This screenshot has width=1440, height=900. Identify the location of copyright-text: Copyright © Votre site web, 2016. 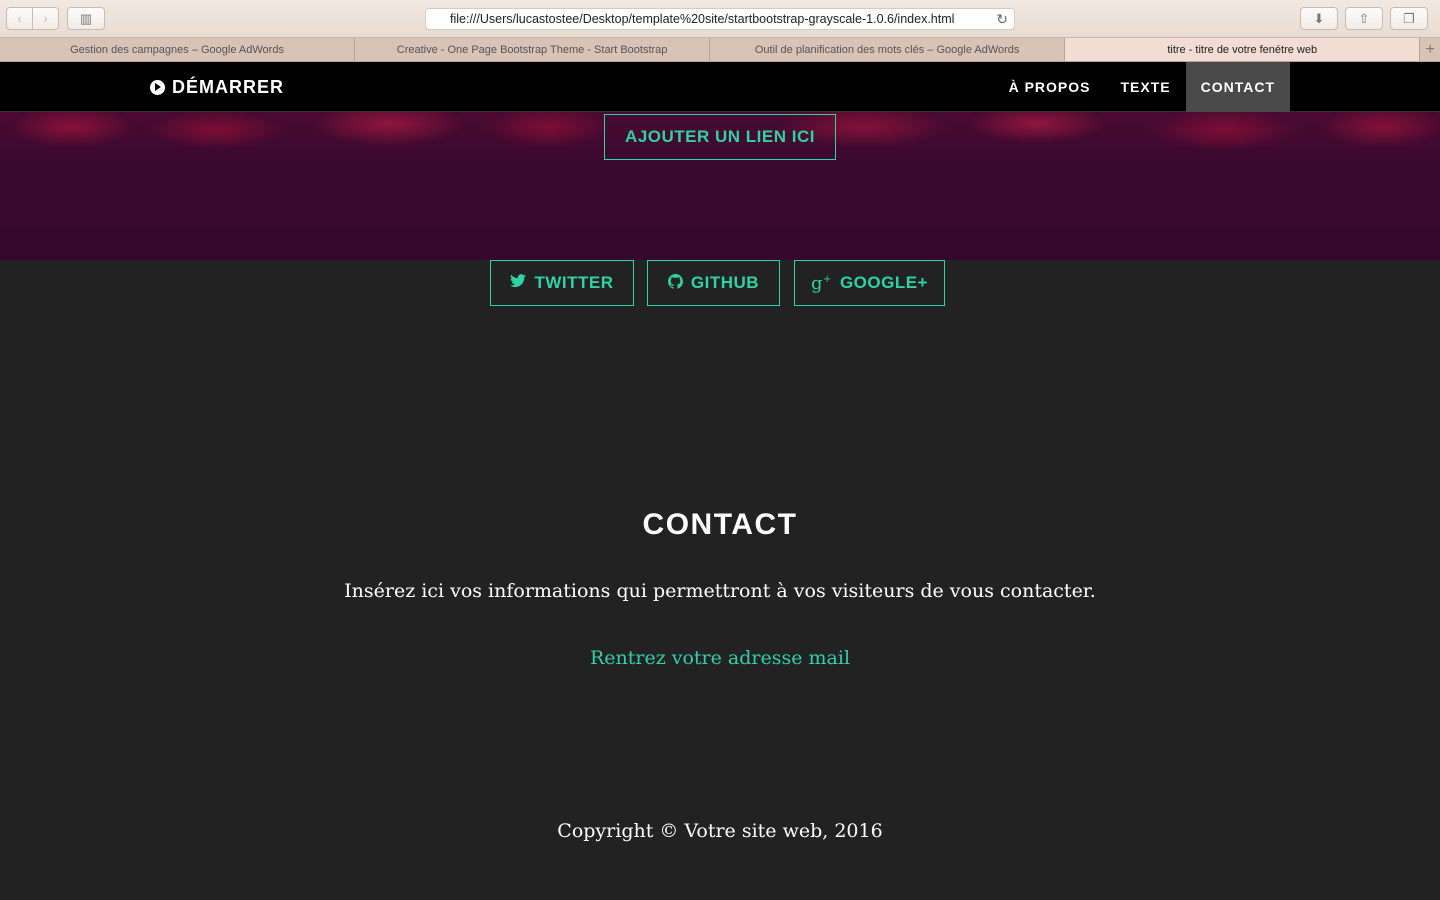
(720, 831).